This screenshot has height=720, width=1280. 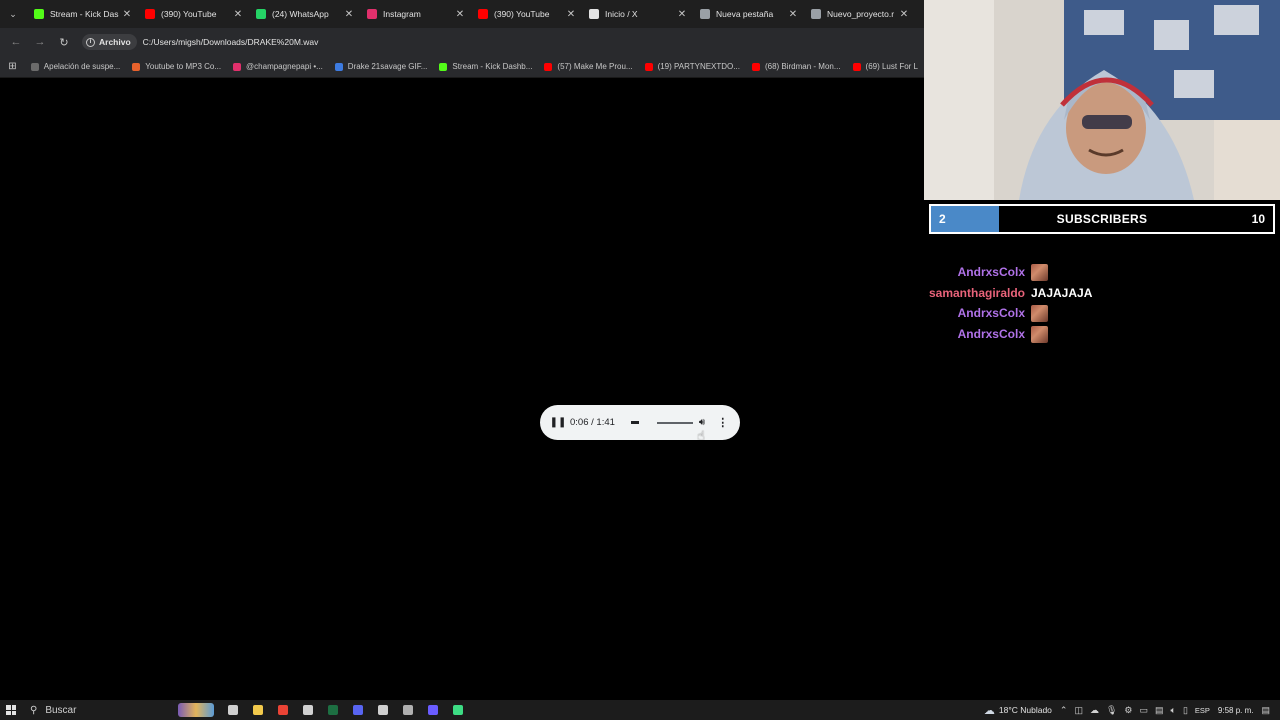 I want to click on streamer-app-taskbar-button, so click(x=382, y=710).